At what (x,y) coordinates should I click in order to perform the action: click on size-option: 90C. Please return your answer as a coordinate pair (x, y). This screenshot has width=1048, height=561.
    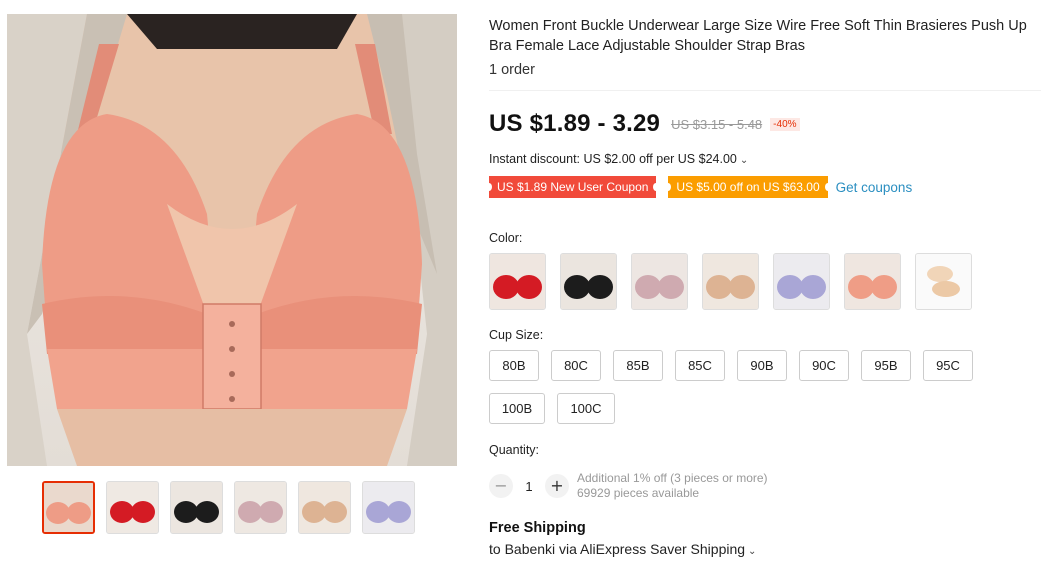
    Looking at the image, I should click on (824, 365).